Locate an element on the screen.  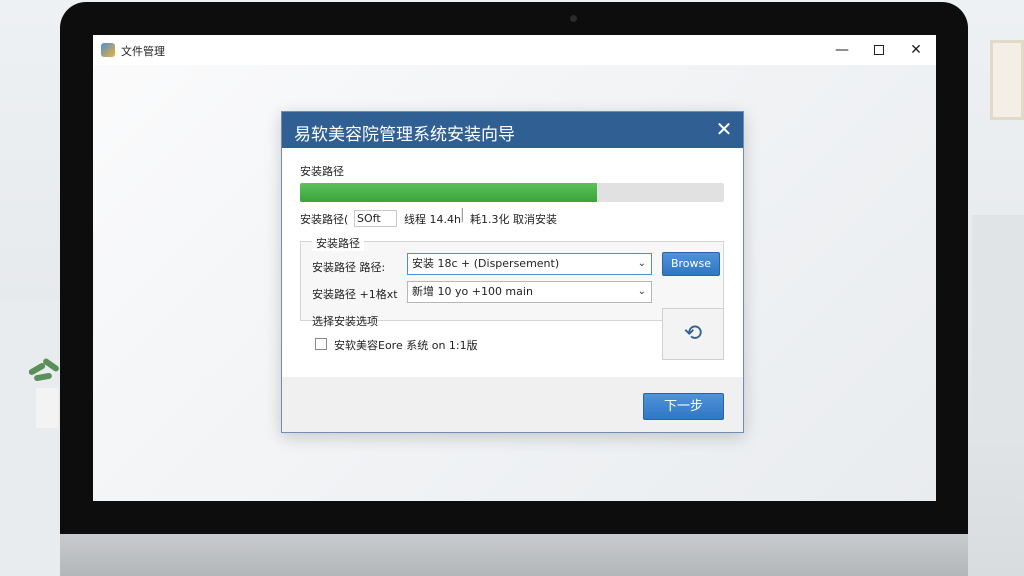
install-path-select: 安装 18c + (Dispersement) ⌄ is located at coordinates (529, 264).